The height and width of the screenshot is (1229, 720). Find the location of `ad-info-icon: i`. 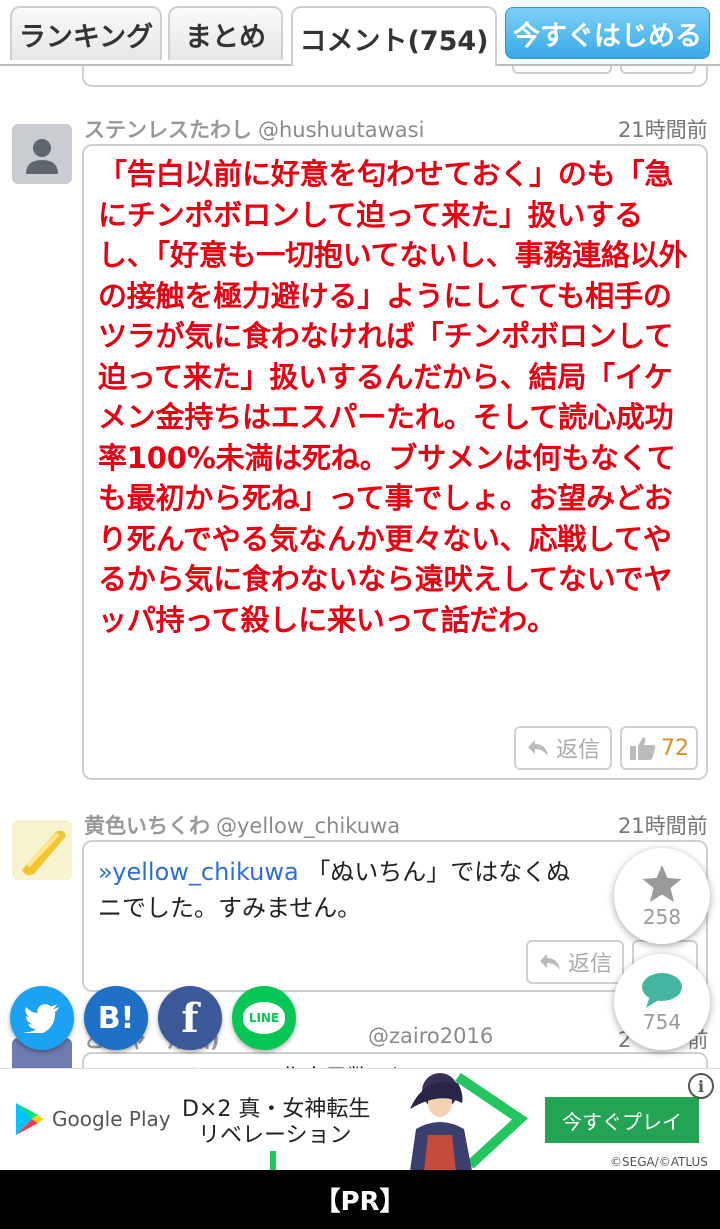

ad-info-icon: i is located at coordinates (701, 1086).